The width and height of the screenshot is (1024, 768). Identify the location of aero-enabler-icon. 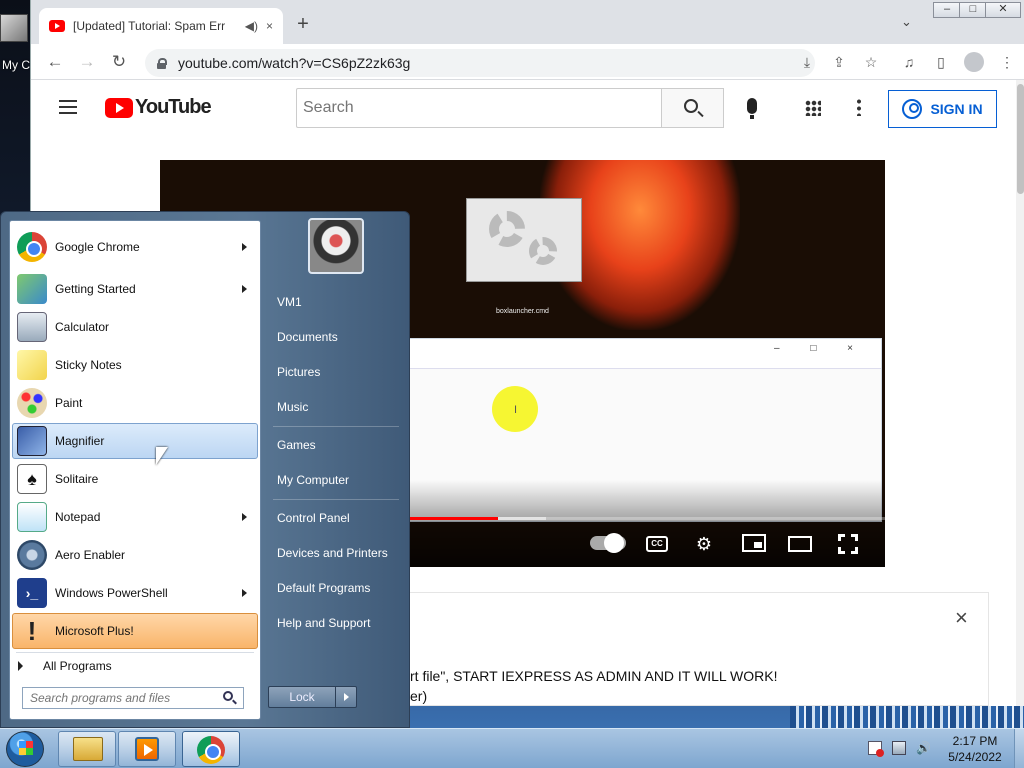
(32, 555).